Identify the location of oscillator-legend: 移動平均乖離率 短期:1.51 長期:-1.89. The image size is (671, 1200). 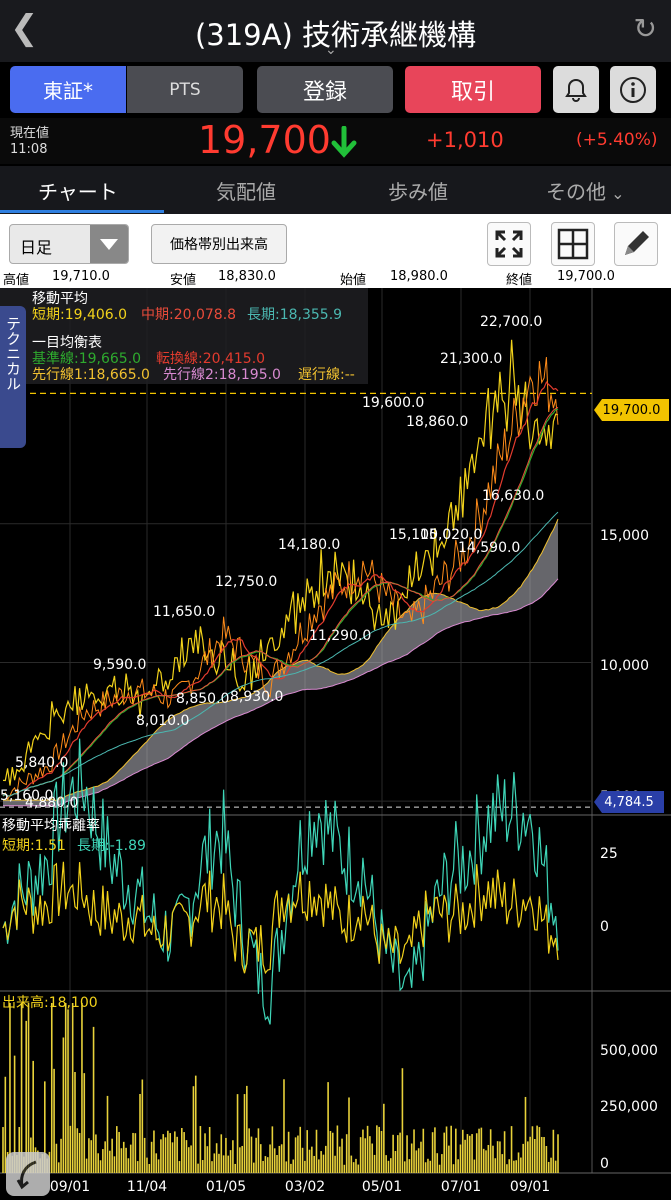
(74, 835).